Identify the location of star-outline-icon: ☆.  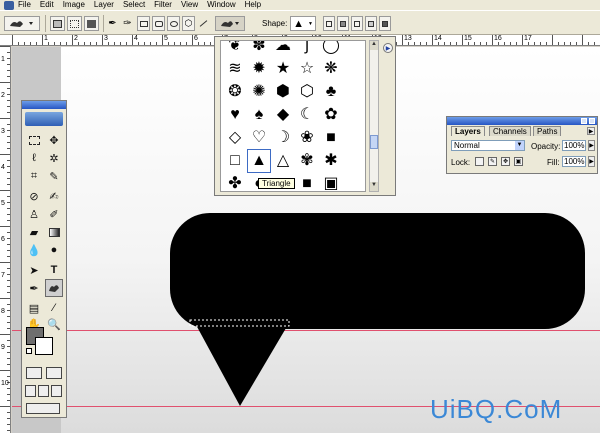
(307, 69).